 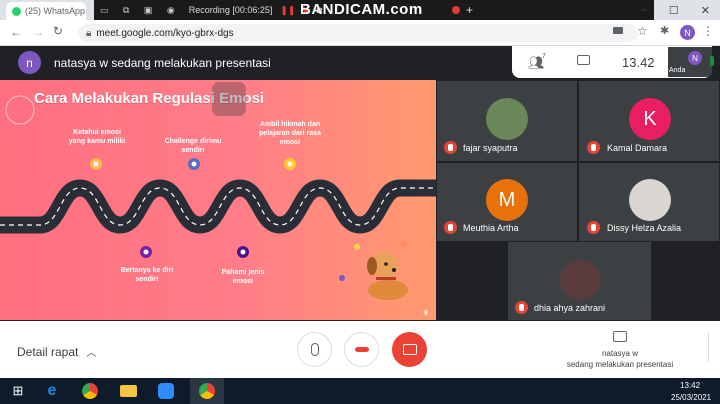 I want to click on dog-illustration, so click(x=387, y=276).